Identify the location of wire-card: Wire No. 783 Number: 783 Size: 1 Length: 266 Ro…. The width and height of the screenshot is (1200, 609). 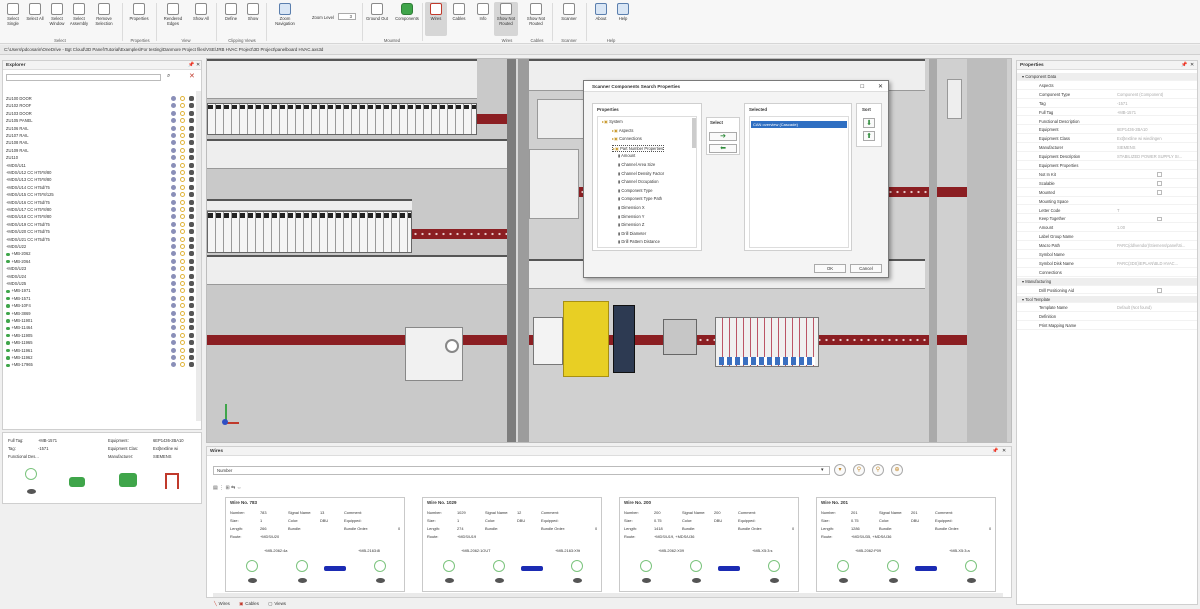
(315, 544).